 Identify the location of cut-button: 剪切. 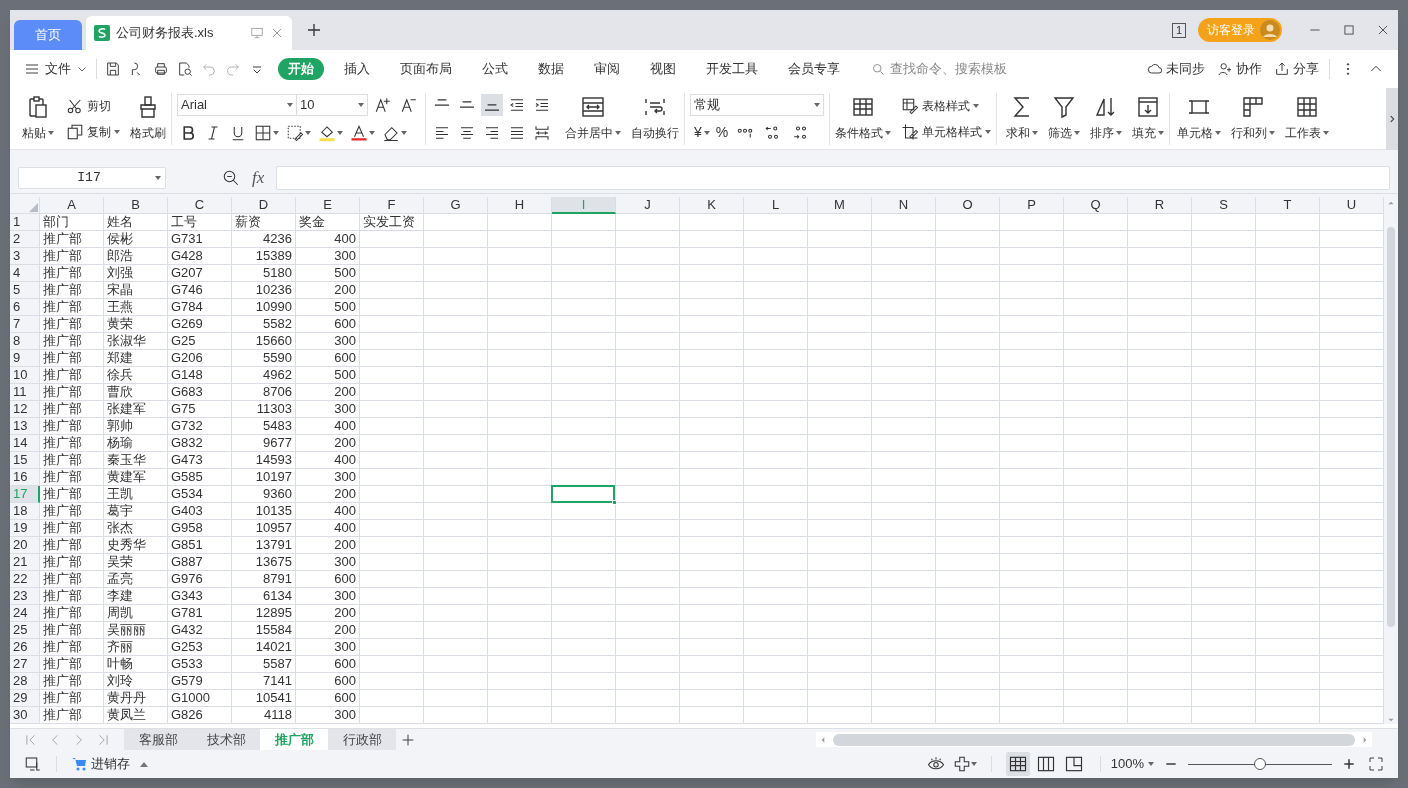
(93, 105).